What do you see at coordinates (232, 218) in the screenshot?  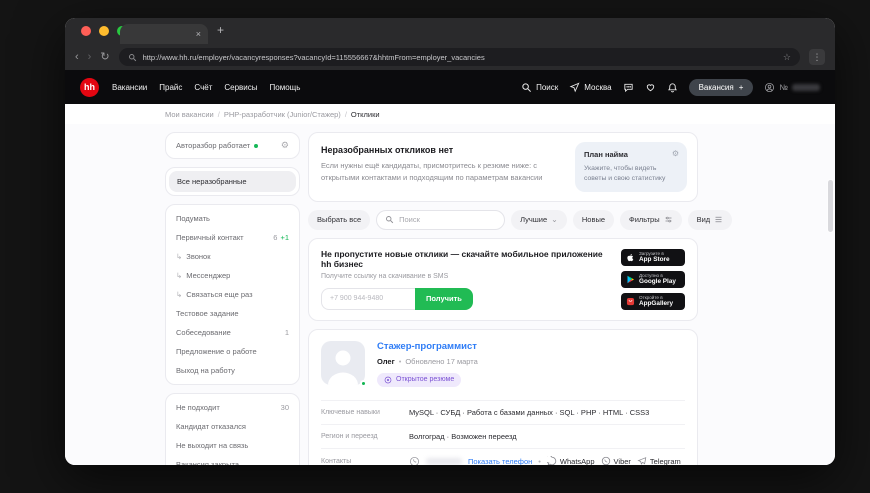 I see `stage-think: Подумать` at bounding box center [232, 218].